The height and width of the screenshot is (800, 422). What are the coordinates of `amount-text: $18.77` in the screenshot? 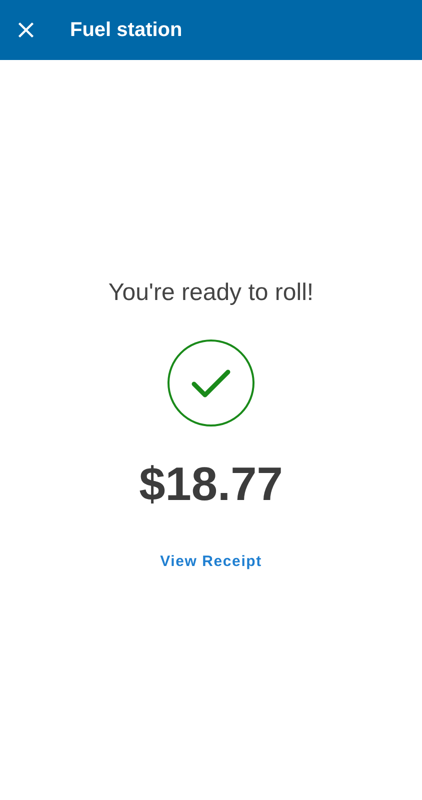 It's located at (211, 484).